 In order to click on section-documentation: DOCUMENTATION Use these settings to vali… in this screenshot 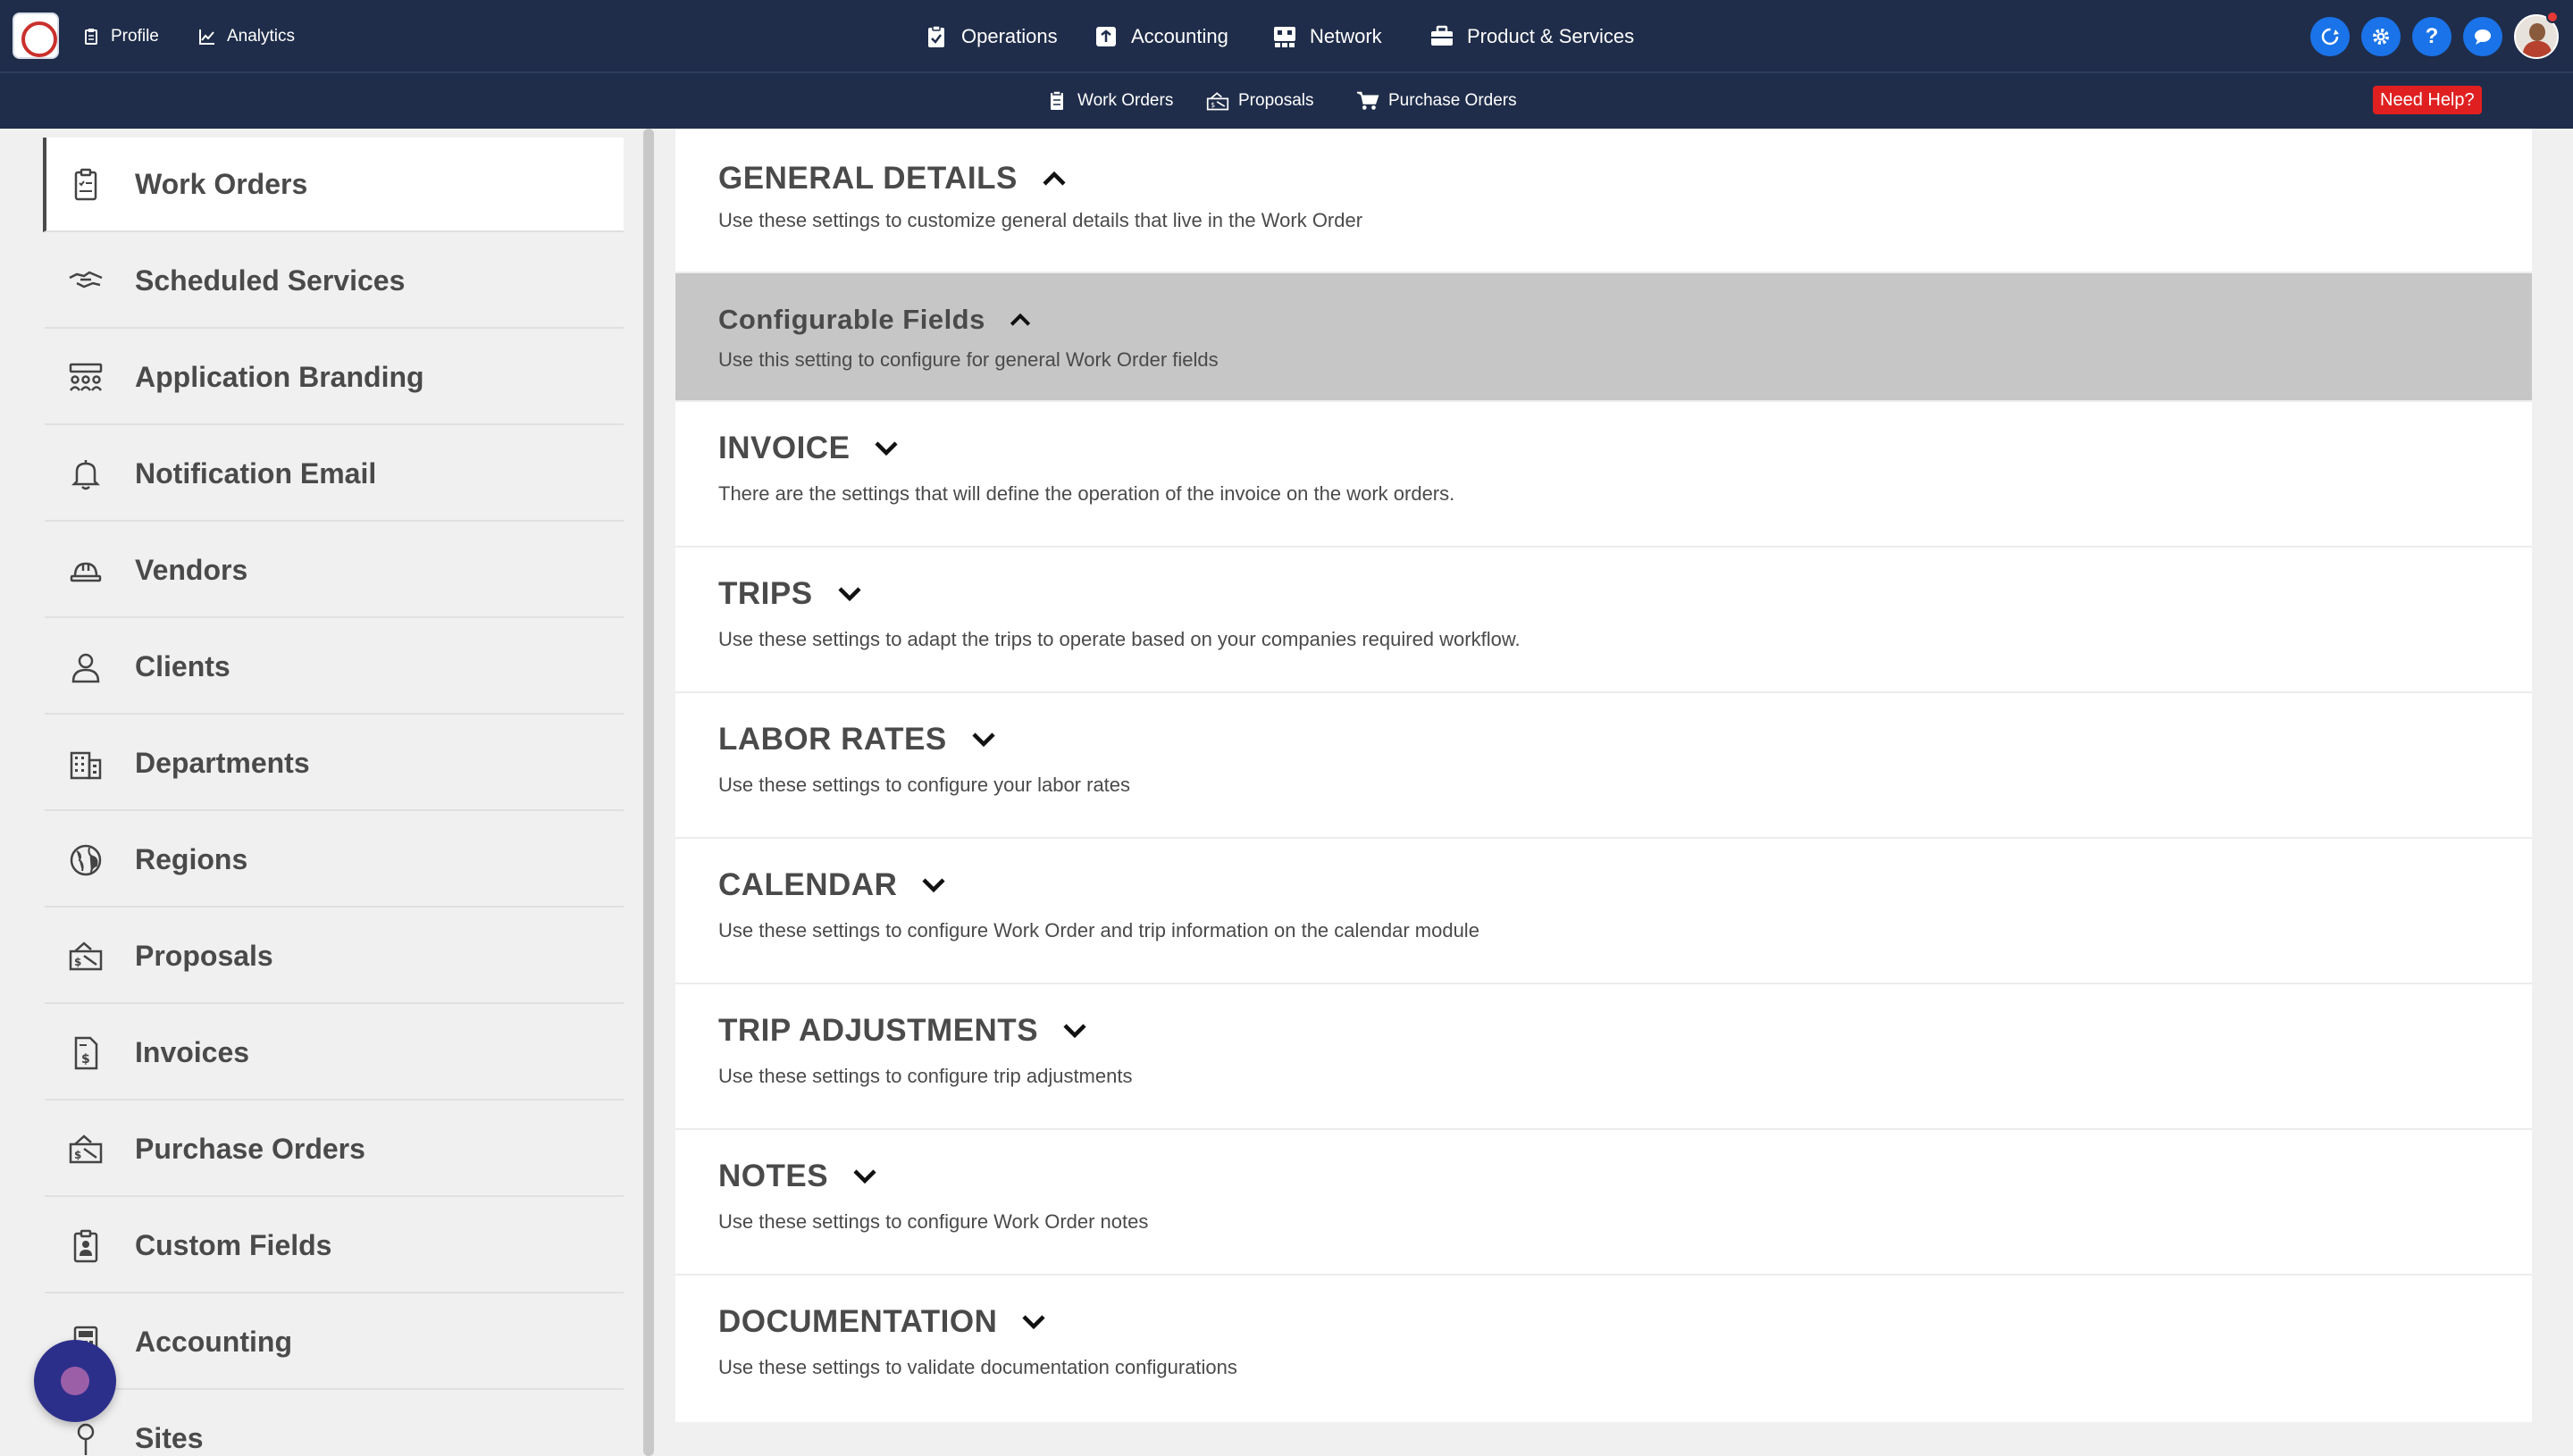, I will do `click(1603, 1349)`.